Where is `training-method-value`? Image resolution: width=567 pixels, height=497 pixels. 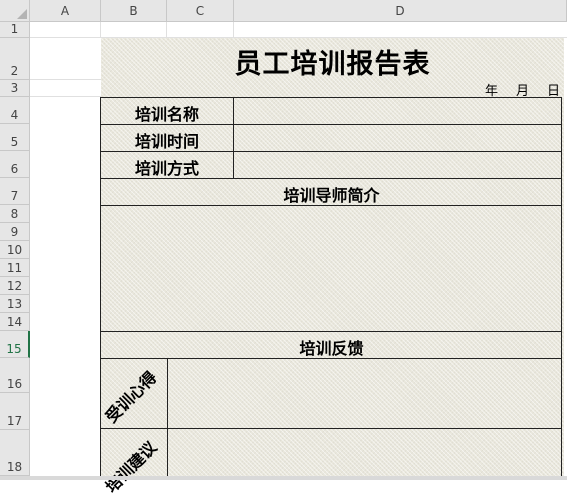
training-method-value is located at coordinates (397, 165).